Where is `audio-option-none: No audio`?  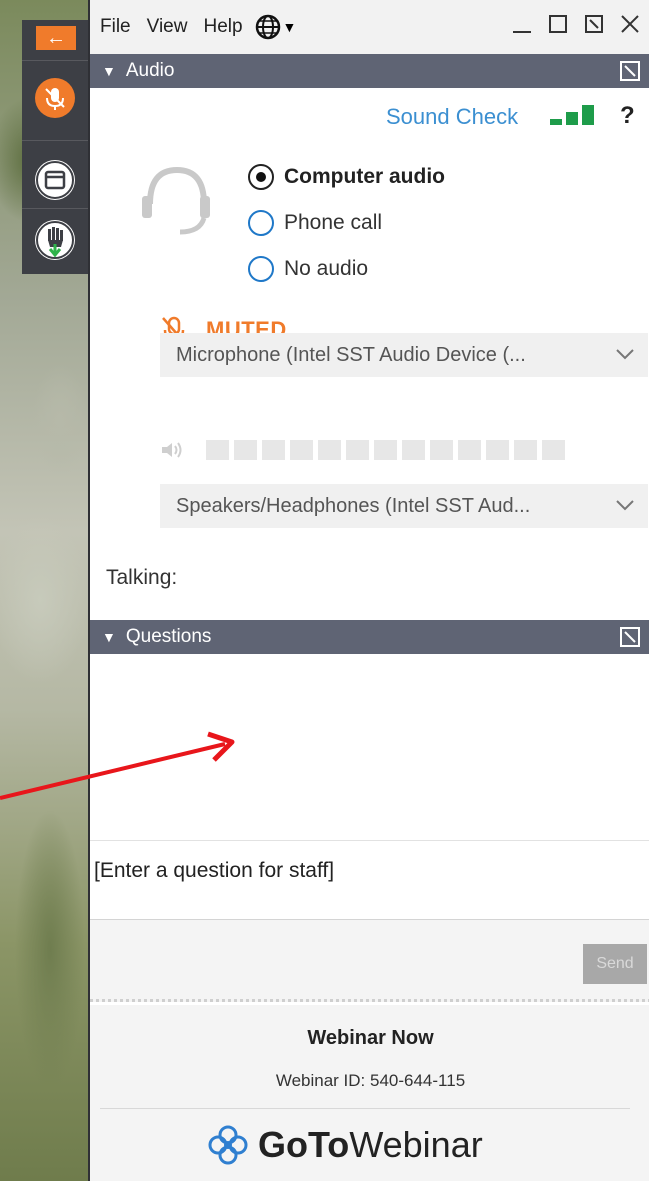 audio-option-none: No audio is located at coordinates (308, 269).